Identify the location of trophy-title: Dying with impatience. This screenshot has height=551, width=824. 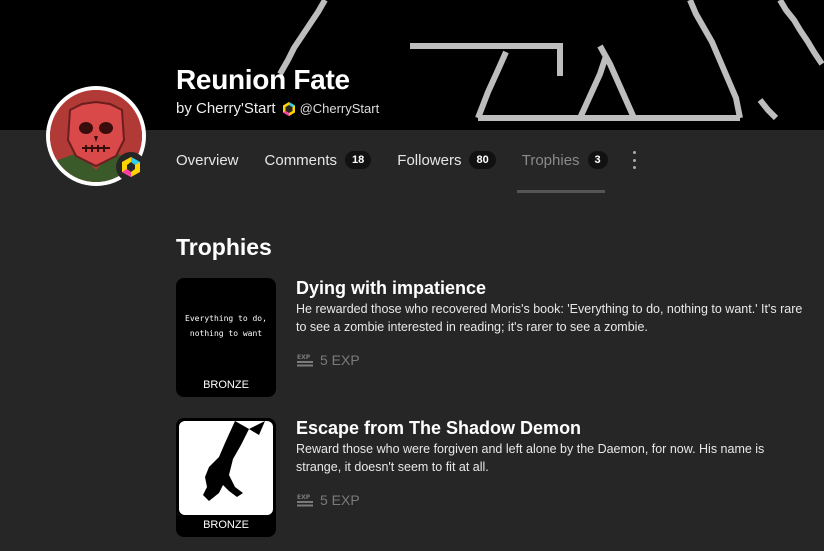
(391, 288).